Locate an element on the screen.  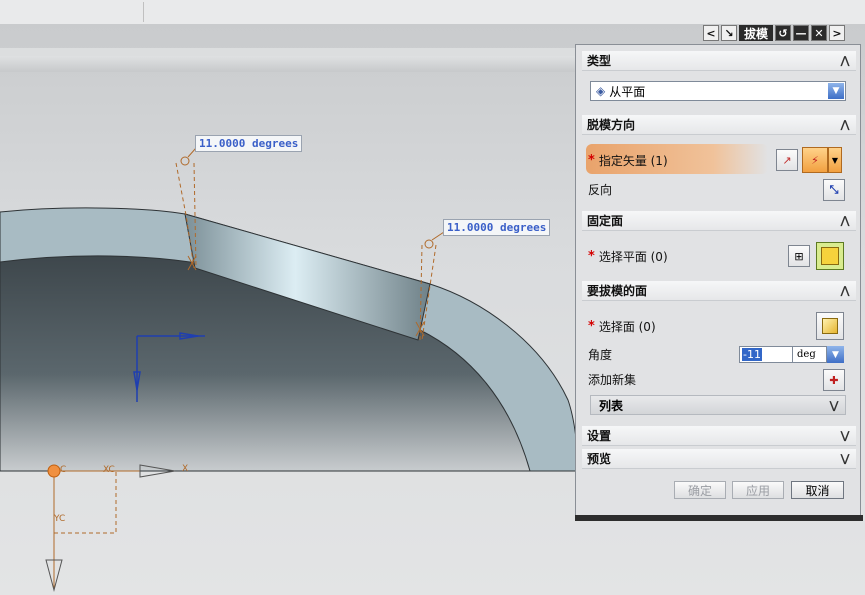
list-collapsible: 列表 ⋁ is located at coordinates (718, 405).